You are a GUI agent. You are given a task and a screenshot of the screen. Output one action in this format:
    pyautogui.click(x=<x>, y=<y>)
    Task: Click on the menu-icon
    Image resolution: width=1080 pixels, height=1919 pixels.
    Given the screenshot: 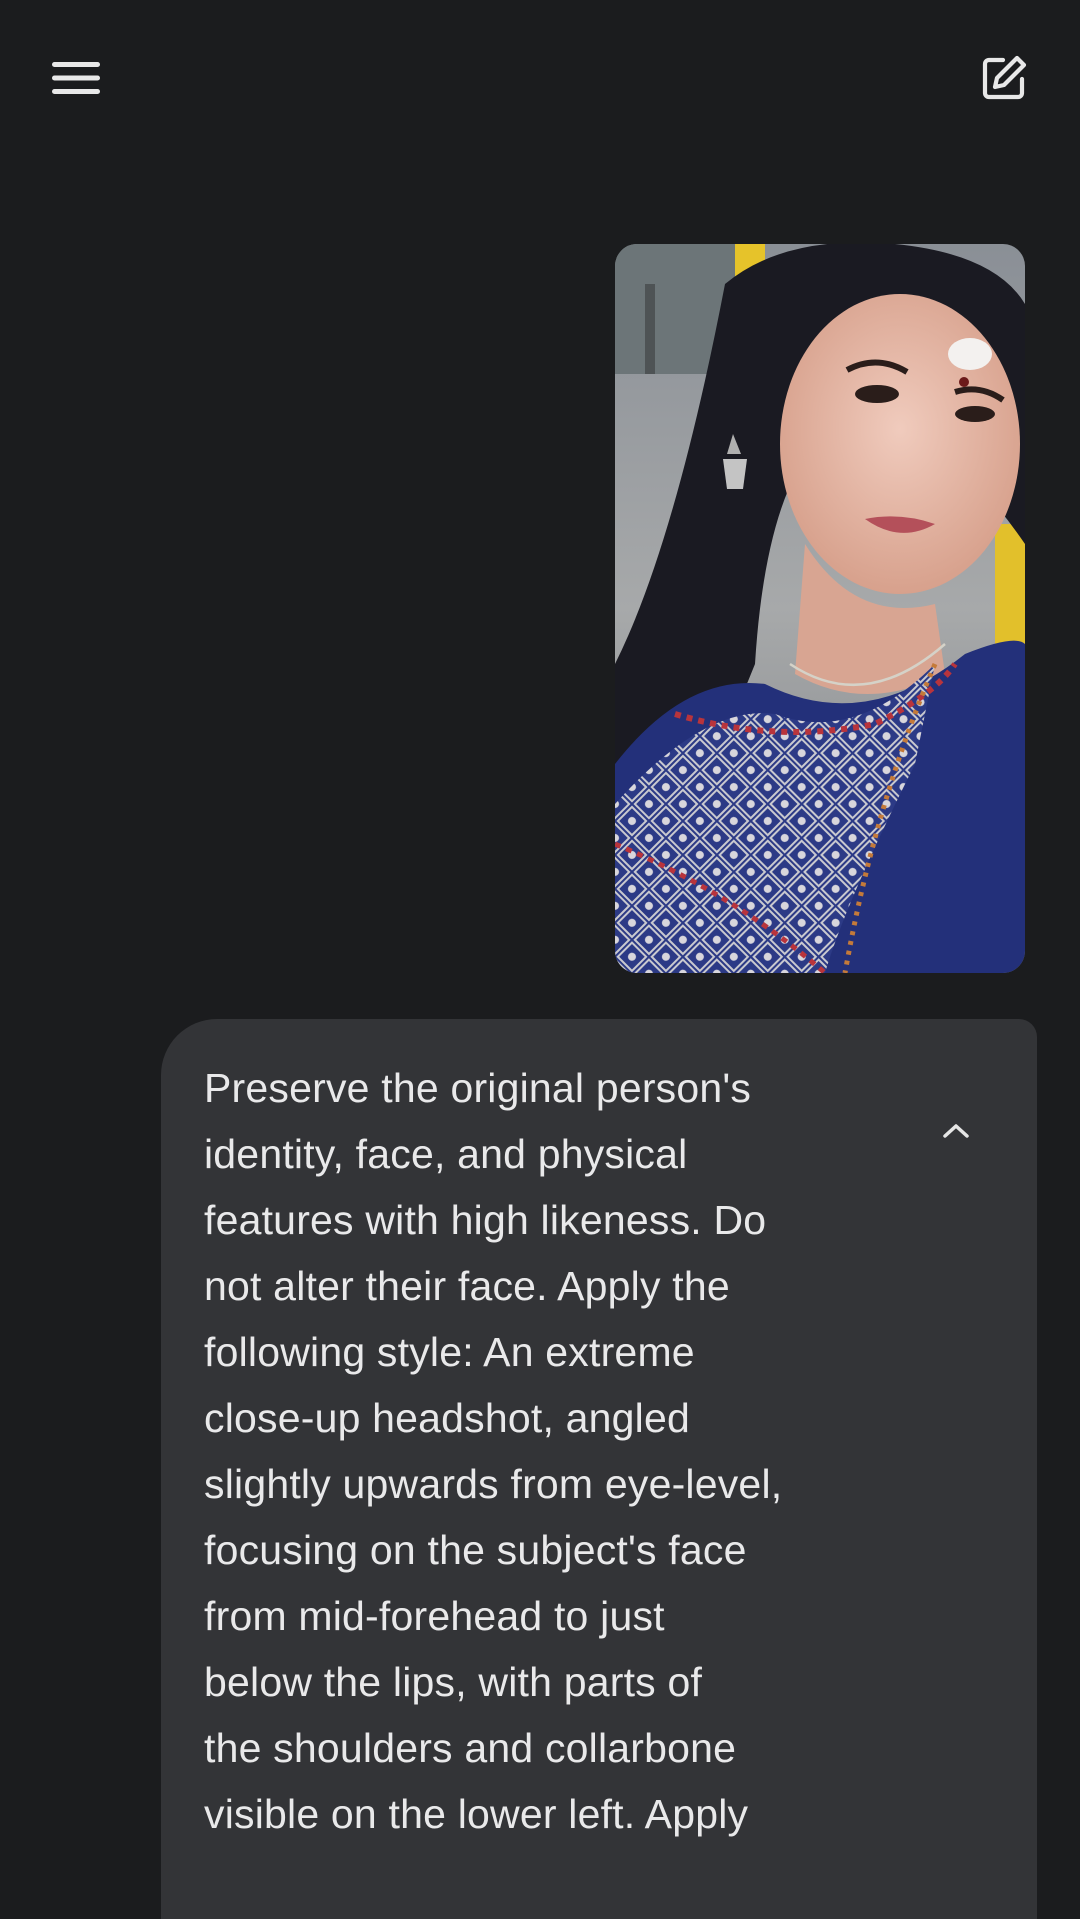 What is the action you would take?
    pyautogui.click(x=76, y=78)
    